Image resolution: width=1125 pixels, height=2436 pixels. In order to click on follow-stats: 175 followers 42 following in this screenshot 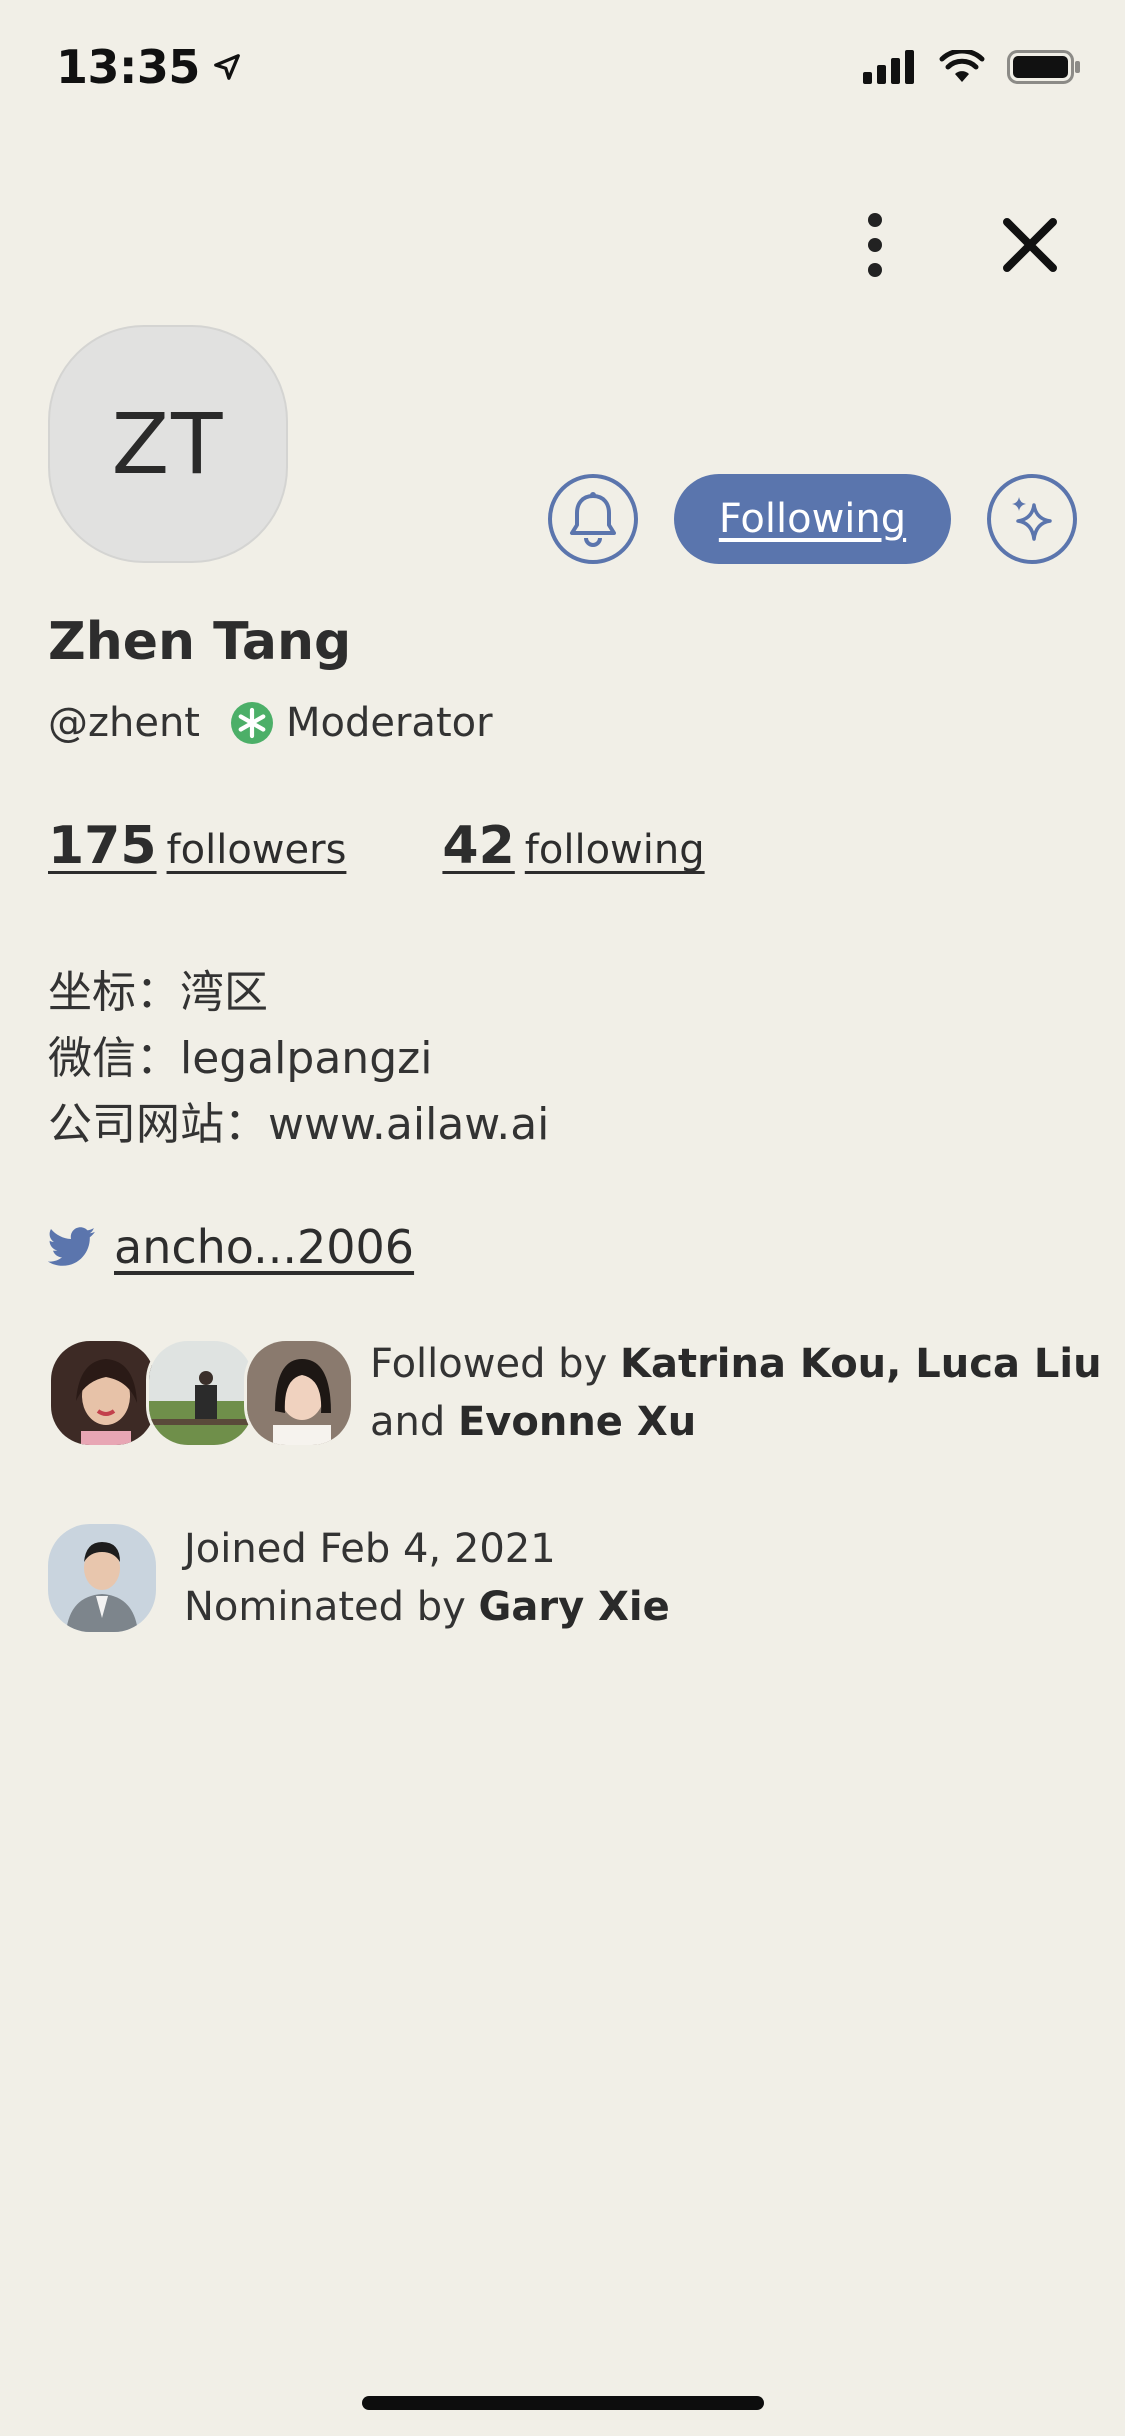, I will do `click(376, 846)`.